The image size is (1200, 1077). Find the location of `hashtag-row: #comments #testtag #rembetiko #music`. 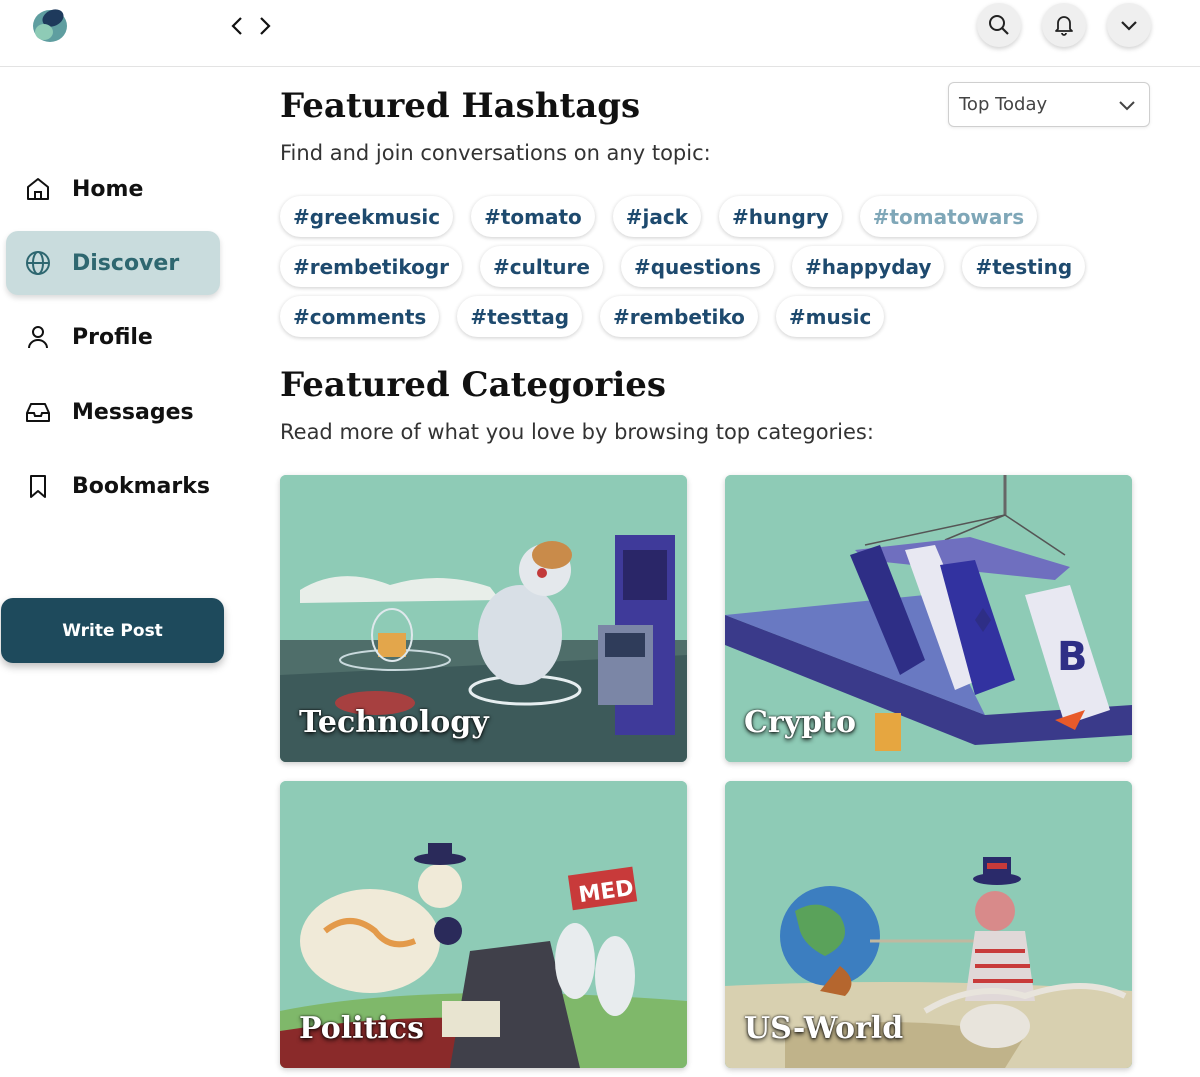

hashtag-row: #comments #testtag #rembetiko #music is located at coordinates (680, 316).